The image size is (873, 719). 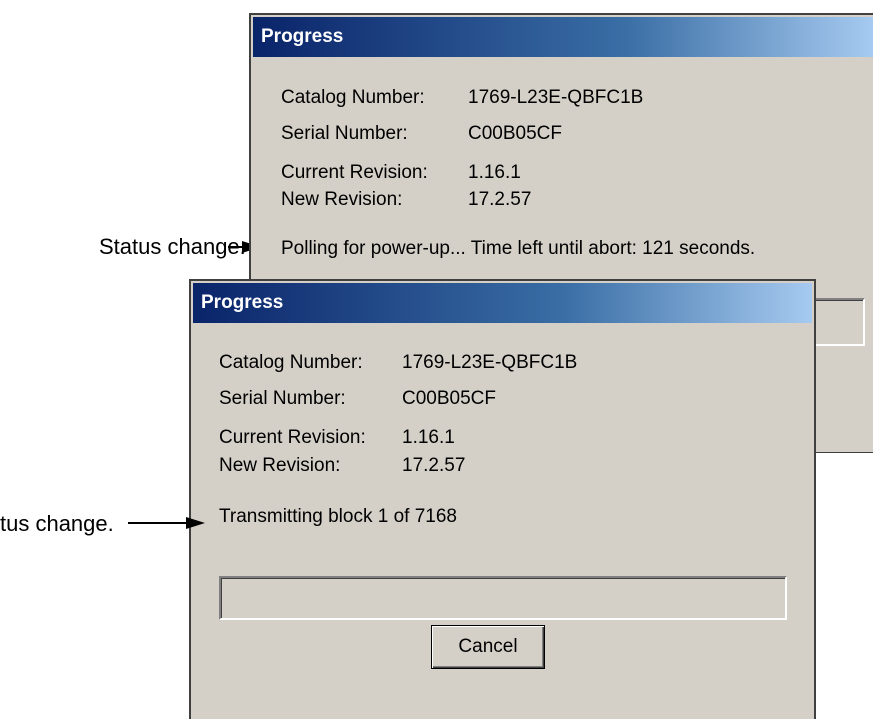 I want to click on progress-bar, so click(x=503, y=598).